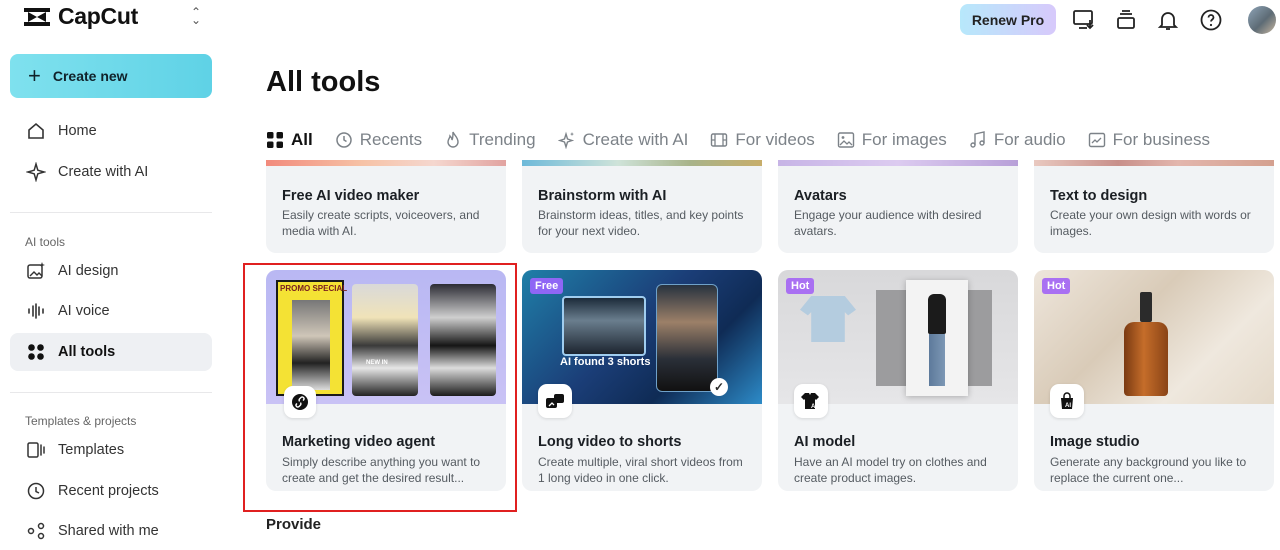 The image size is (1280, 550). Describe the element at coordinates (302, 139) in the screenshot. I see `tab-label: All` at that location.